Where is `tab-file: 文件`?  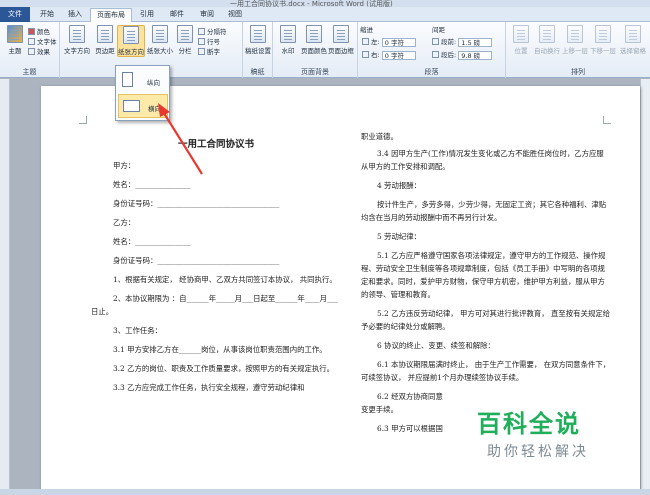
tab-file: 文件 is located at coordinates (15, 14).